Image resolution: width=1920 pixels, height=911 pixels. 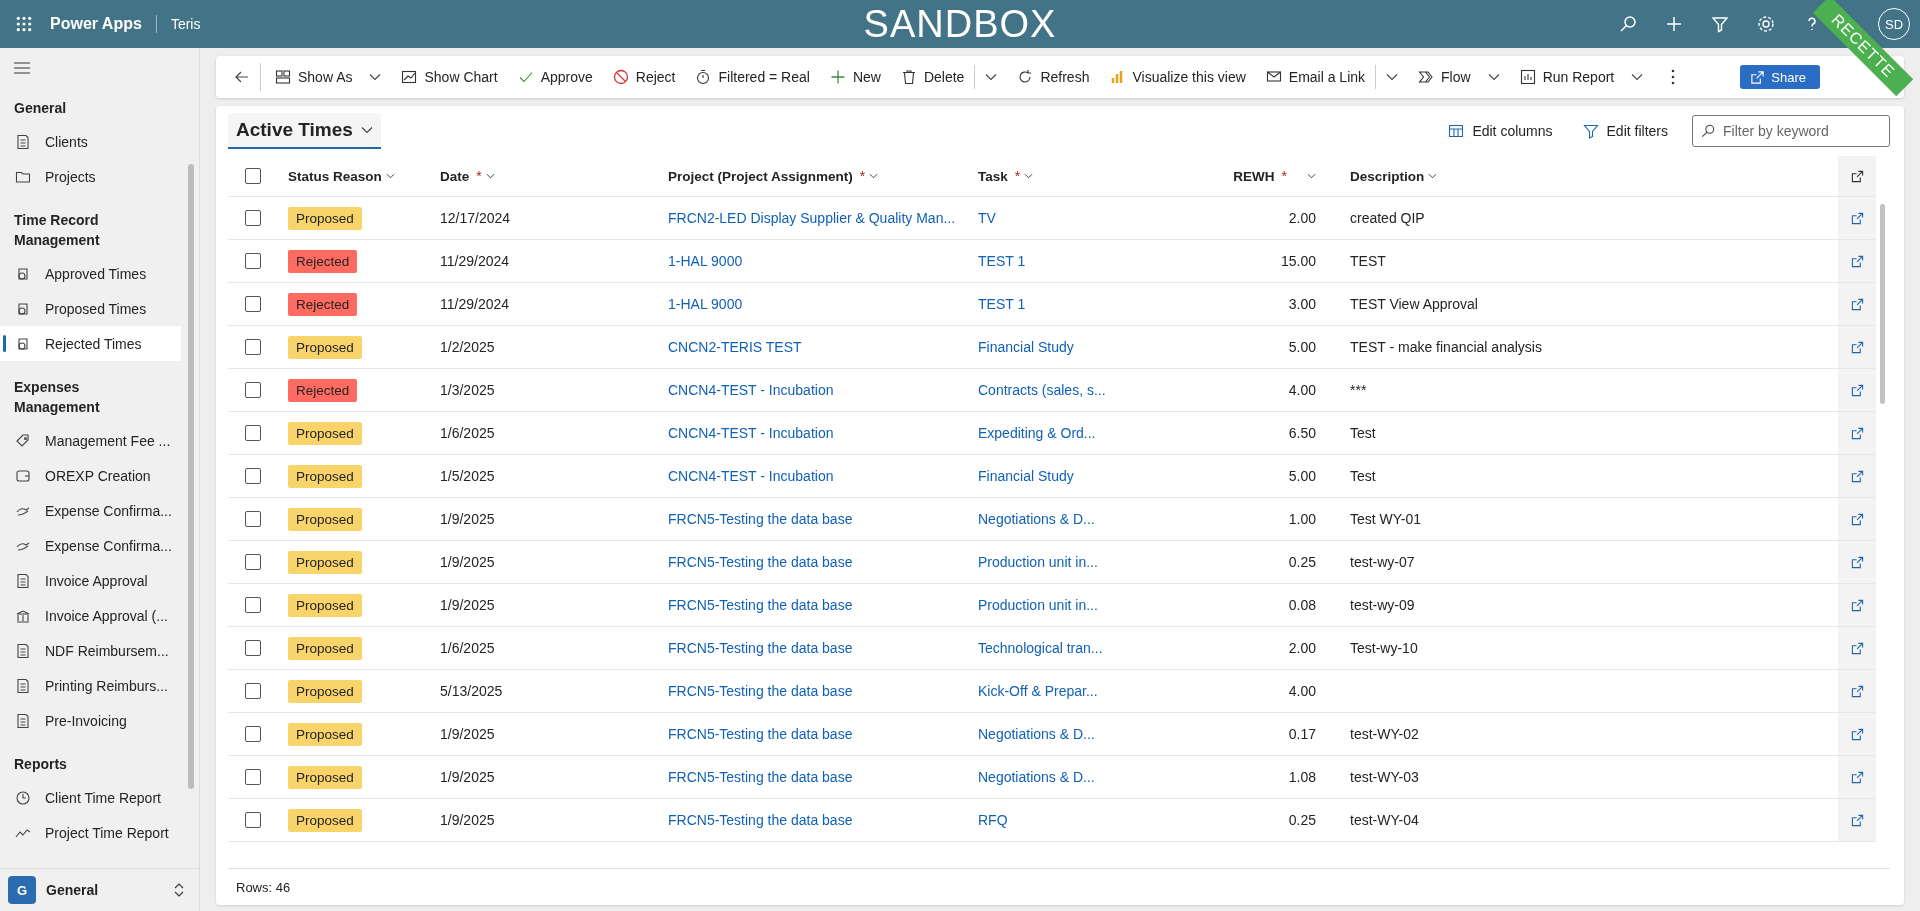 What do you see at coordinates (1581, 77) in the screenshot?
I see `command-button: Run Report` at bounding box center [1581, 77].